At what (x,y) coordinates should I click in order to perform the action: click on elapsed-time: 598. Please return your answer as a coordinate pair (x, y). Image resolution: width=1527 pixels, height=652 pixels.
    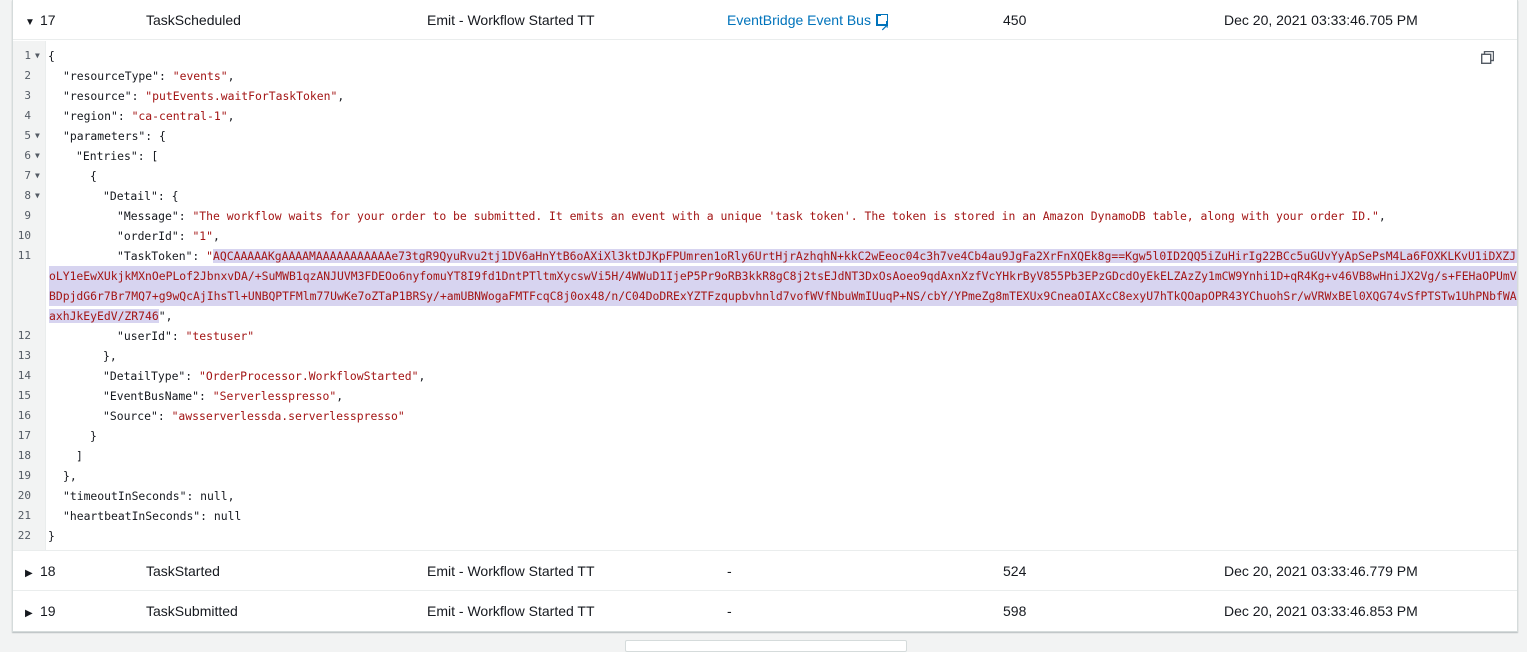
    Looking at the image, I should click on (1015, 611).